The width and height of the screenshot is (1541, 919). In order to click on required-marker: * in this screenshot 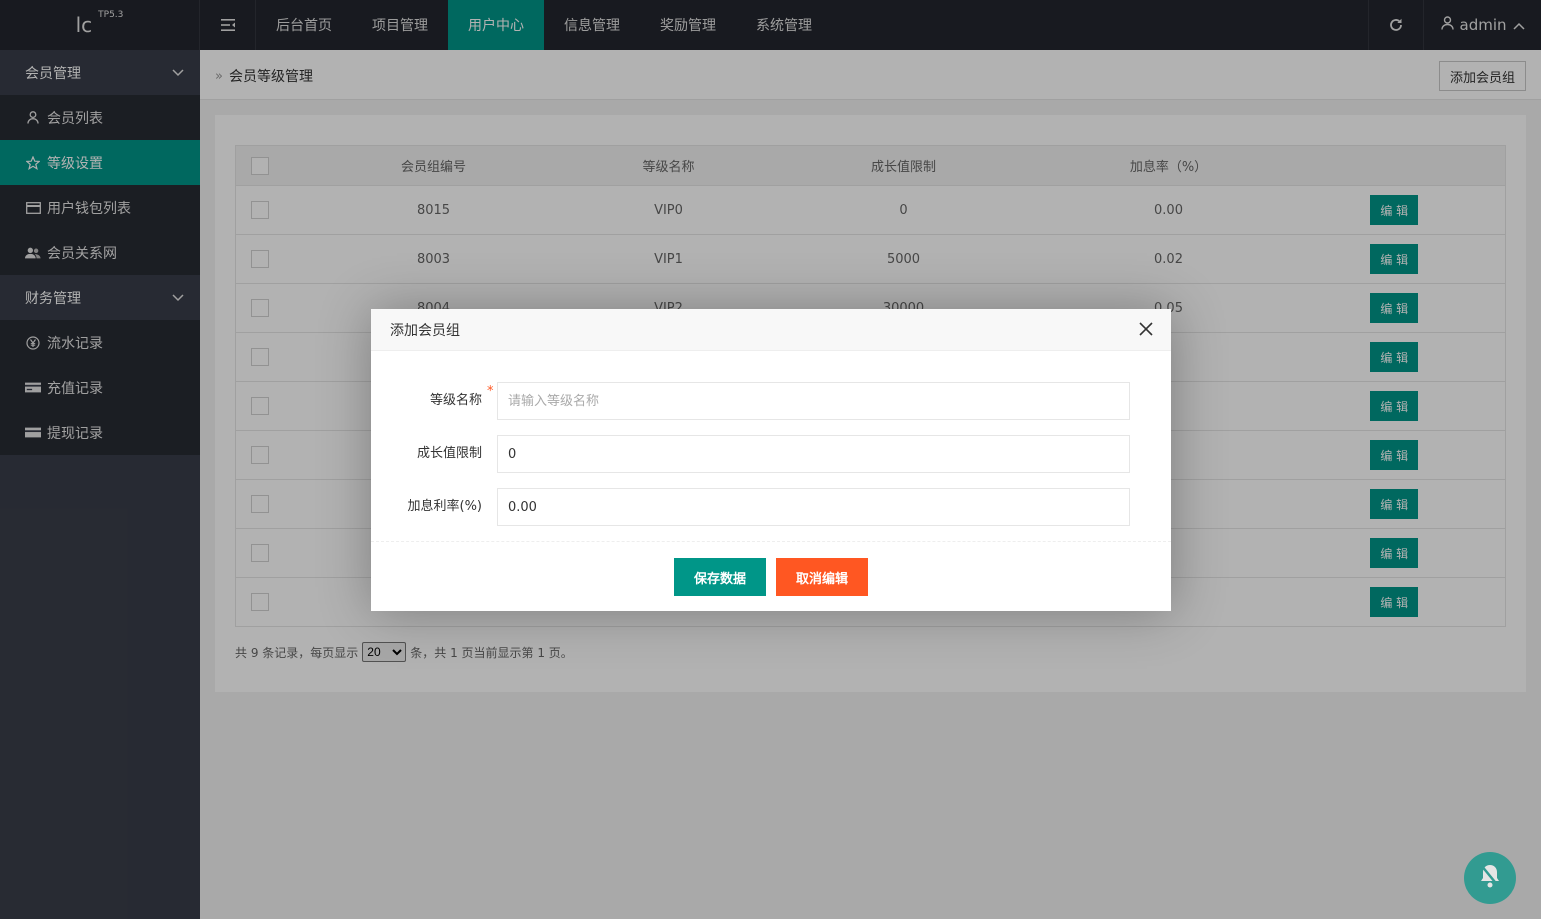, I will do `click(490, 391)`.